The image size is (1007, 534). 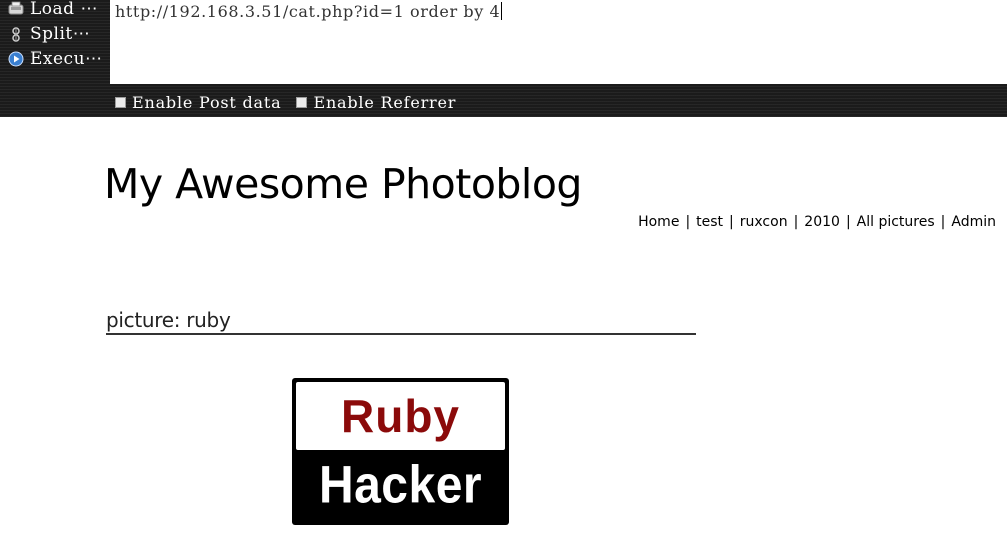 I want to click on hackbar-menu: Load ⋯ Split⋯ Execu⋯, so click(x=55, y=42).